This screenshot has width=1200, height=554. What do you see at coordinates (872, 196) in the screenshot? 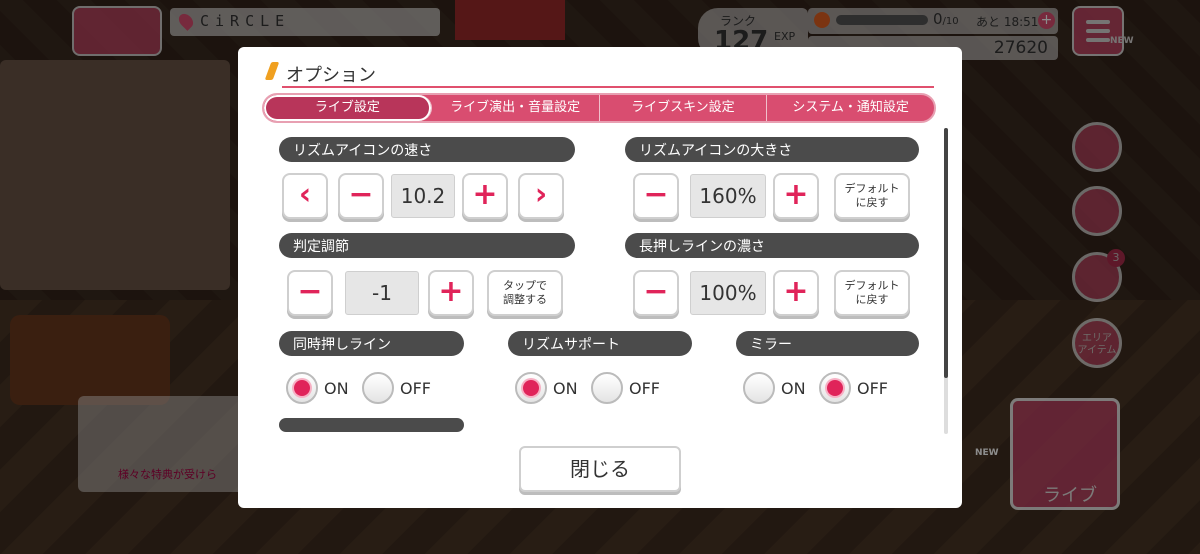
I see `size-default-button: デフォルト に戻す` at bounding box center [872, 196].